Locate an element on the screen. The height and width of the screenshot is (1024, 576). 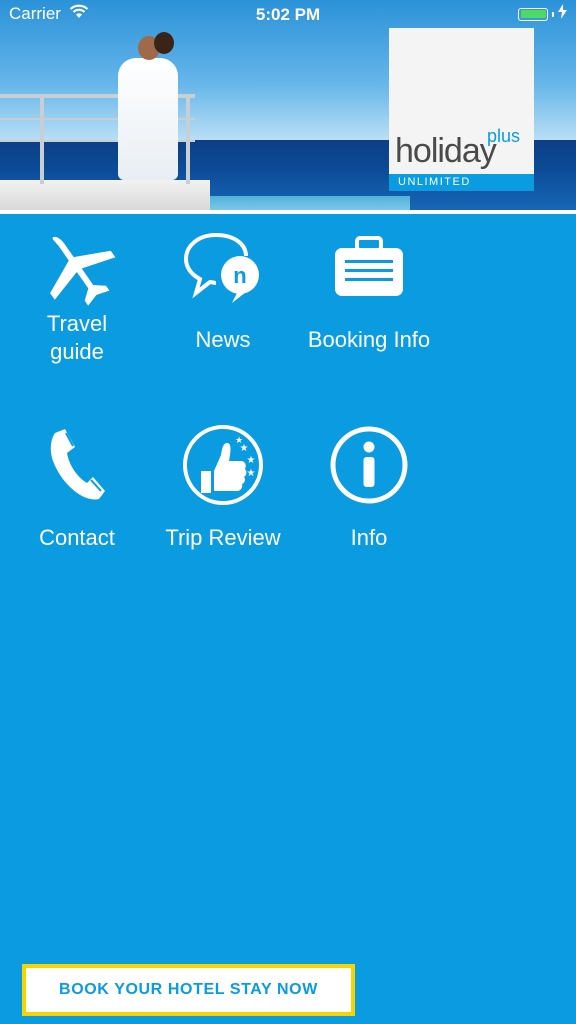
hero-pool is located at coordinates (310, 203).